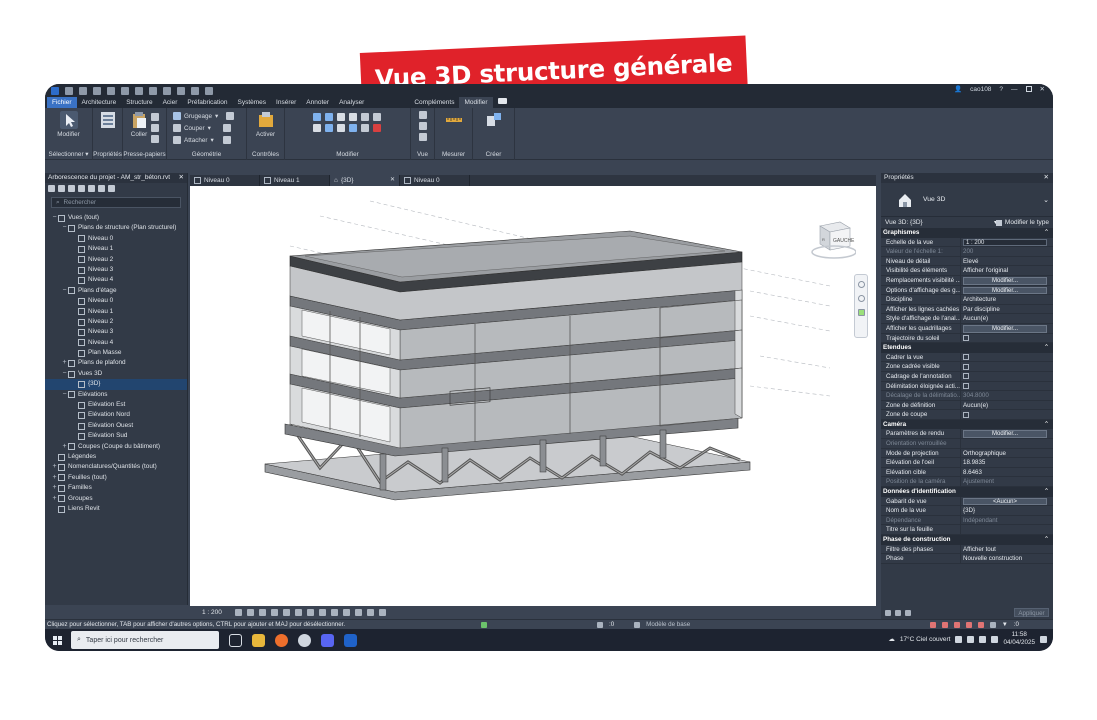 The width and height of the screenshot is (1097, 720). What do you see at coordinates (334, 612) in the screenshot?
I see `temporary-hide-icon` at bounding box center [334, 612].